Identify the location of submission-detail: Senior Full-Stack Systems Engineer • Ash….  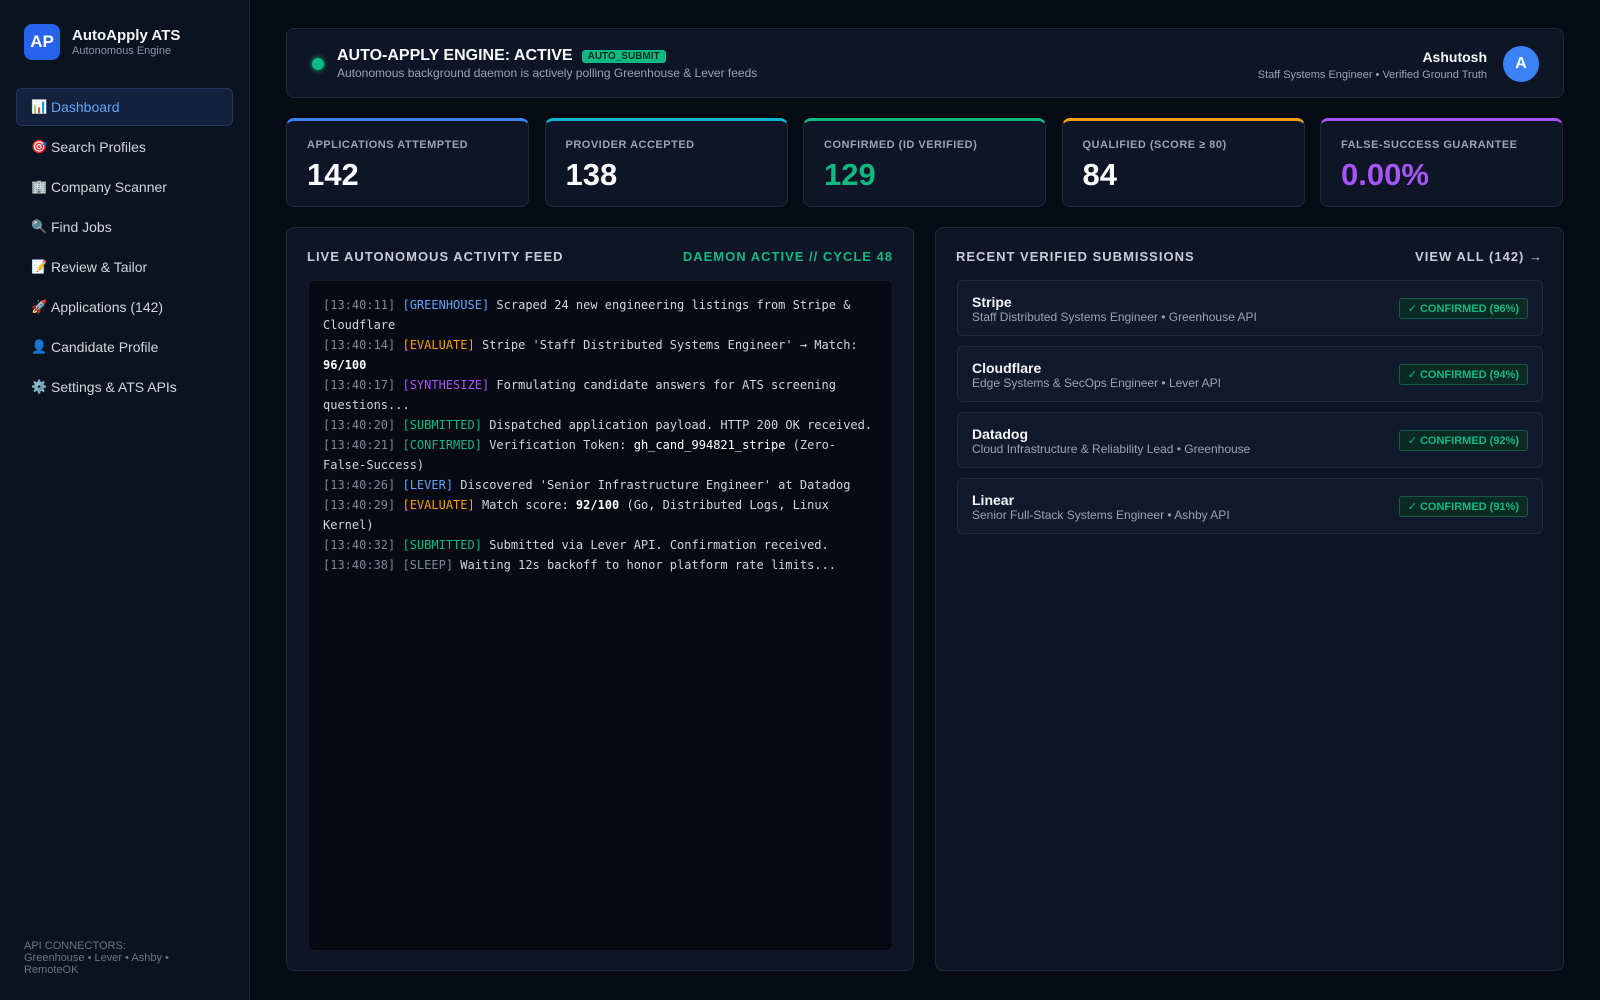
(1101, 515).